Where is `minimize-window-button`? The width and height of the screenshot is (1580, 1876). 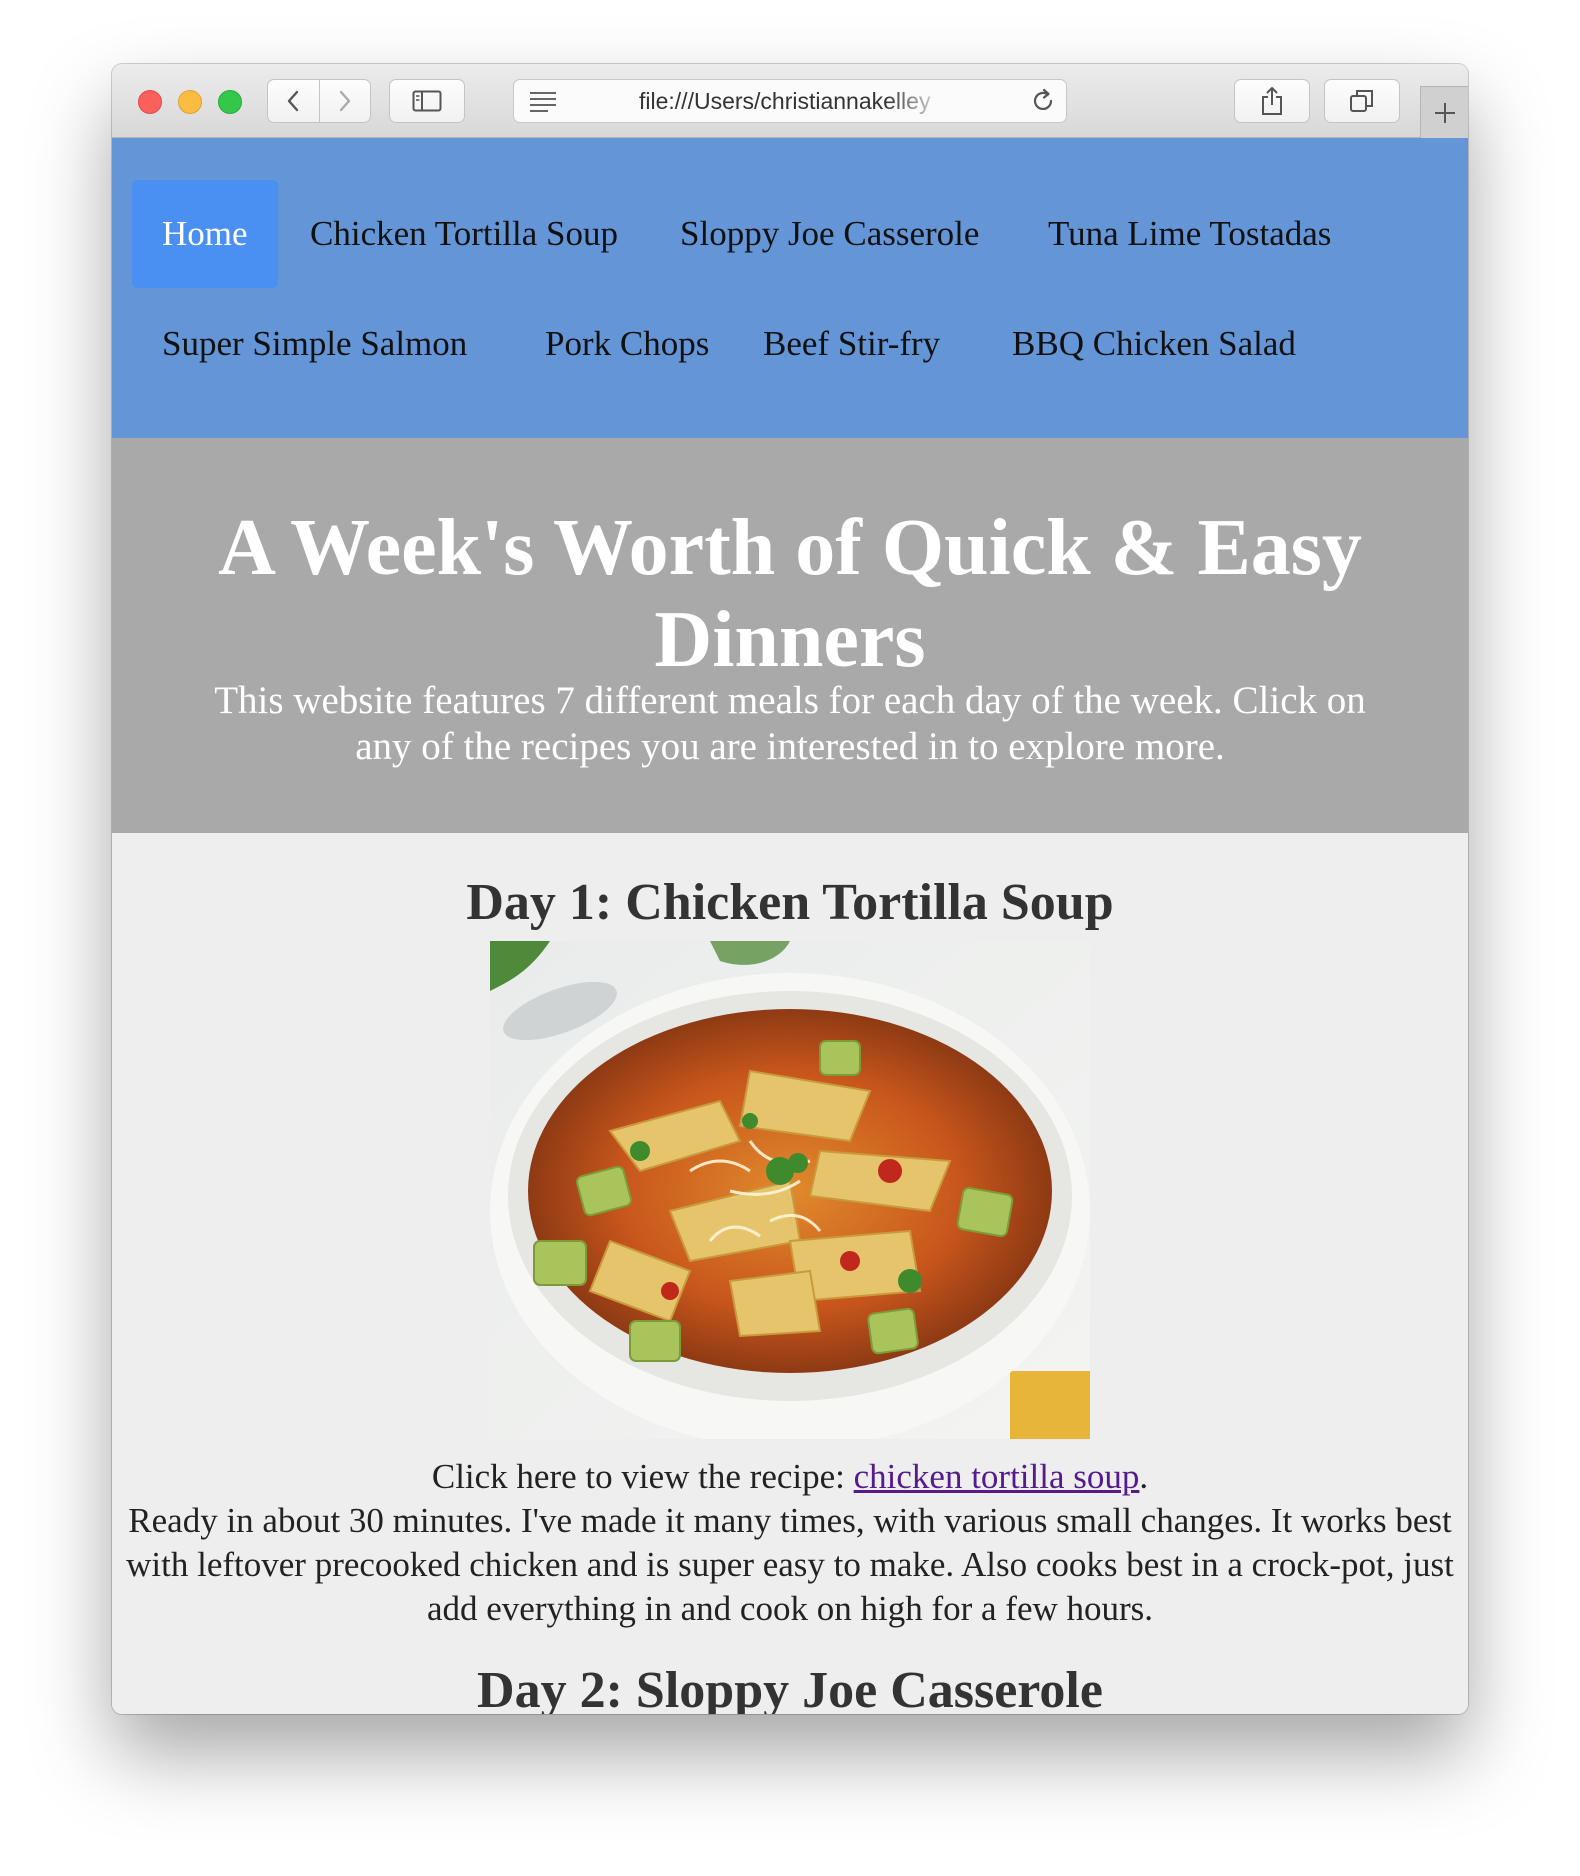 minimize-window-button is located at coordinates (190, 102).